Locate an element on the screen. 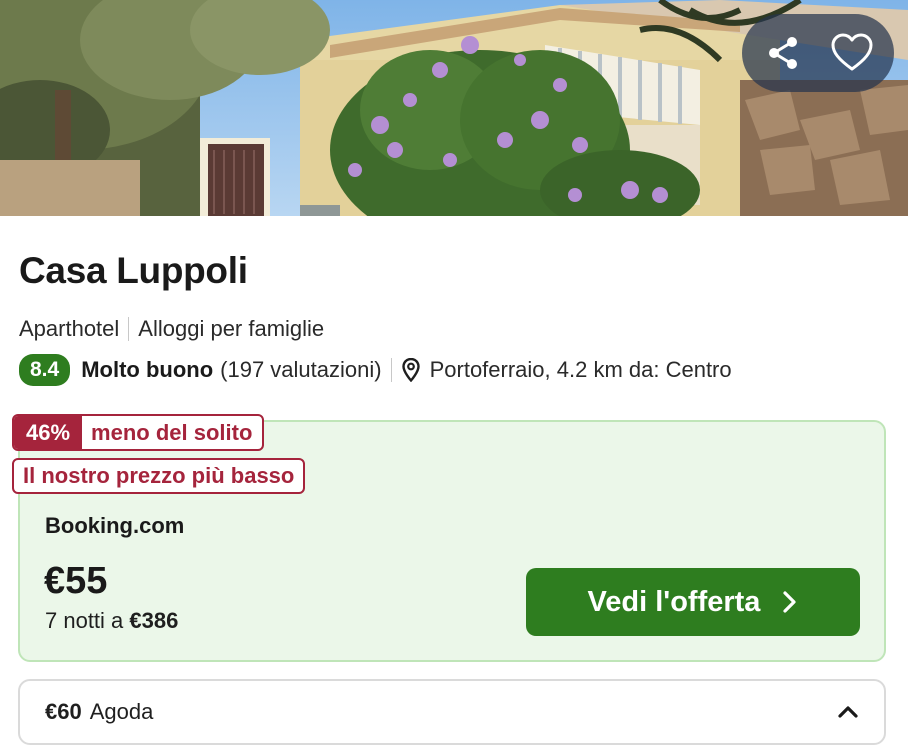 The image size is (908, 748). share-button is located at coordinates (784, 53).